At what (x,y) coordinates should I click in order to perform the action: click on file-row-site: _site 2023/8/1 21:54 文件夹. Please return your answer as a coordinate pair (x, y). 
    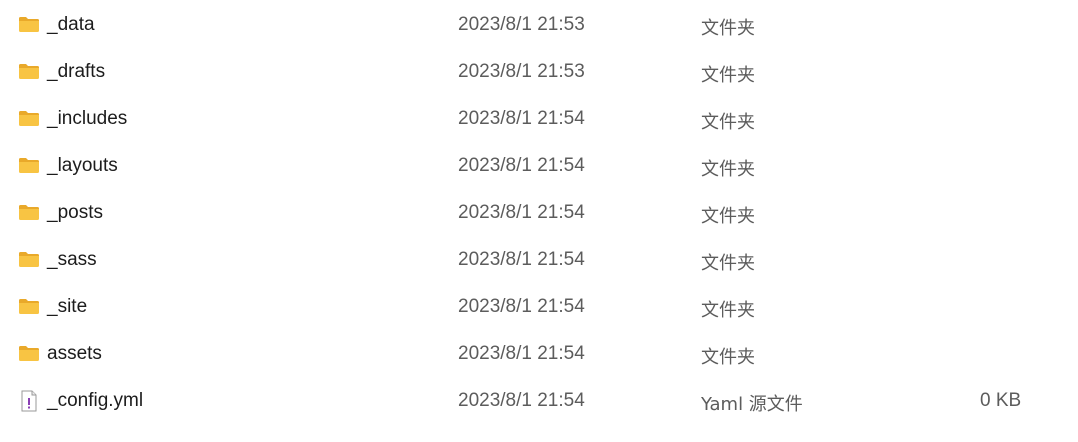
    Looking at the image, I should click on (539, 307).